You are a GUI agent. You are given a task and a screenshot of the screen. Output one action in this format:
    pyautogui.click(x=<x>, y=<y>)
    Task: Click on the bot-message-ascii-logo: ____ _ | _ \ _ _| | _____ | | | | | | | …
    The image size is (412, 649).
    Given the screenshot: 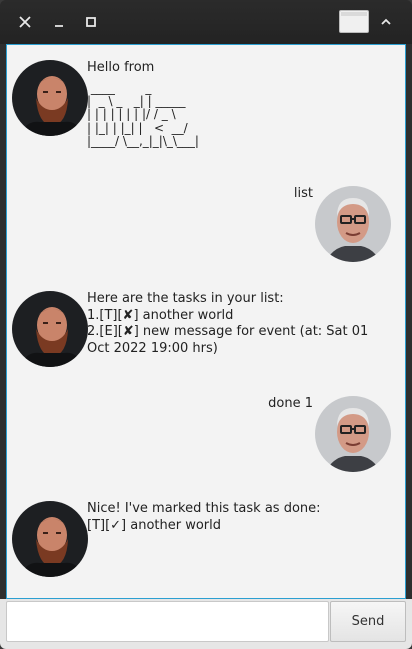 What is the action you would take?
    pyautogui.click(x=143, y=114)
    